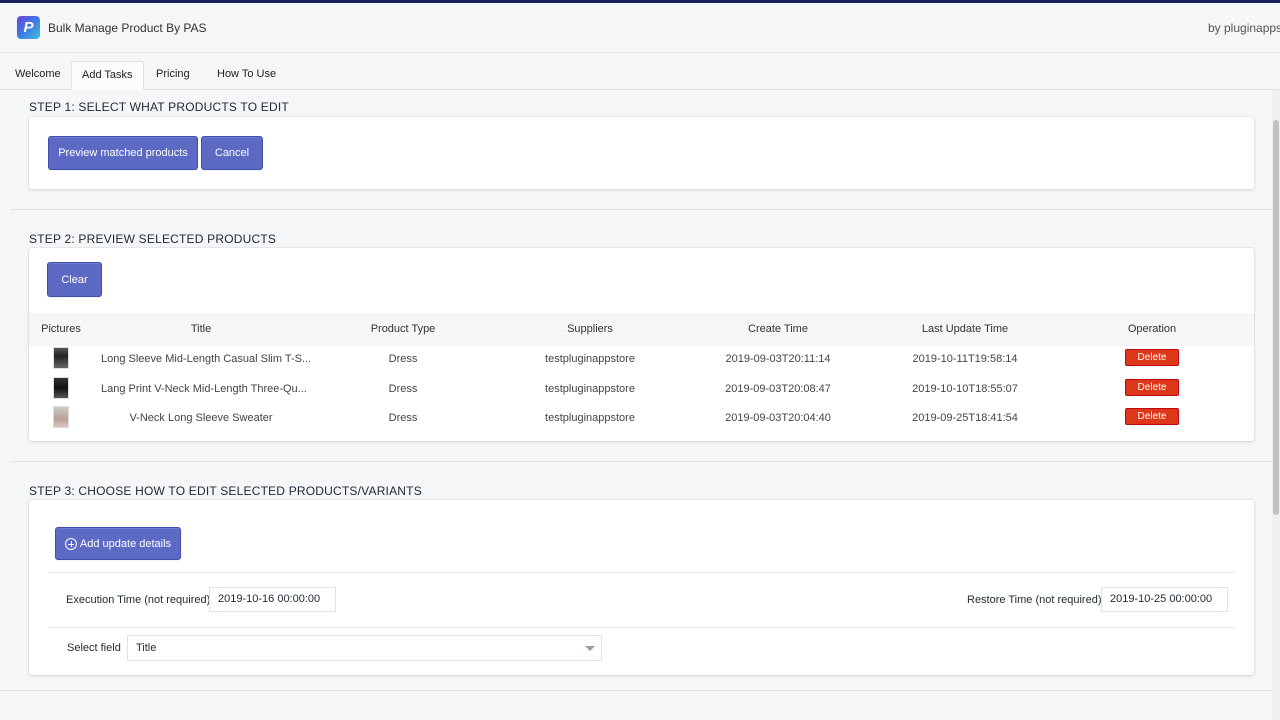  I want to click on preview-matched-button: Preview matched products, so click(123, 153).